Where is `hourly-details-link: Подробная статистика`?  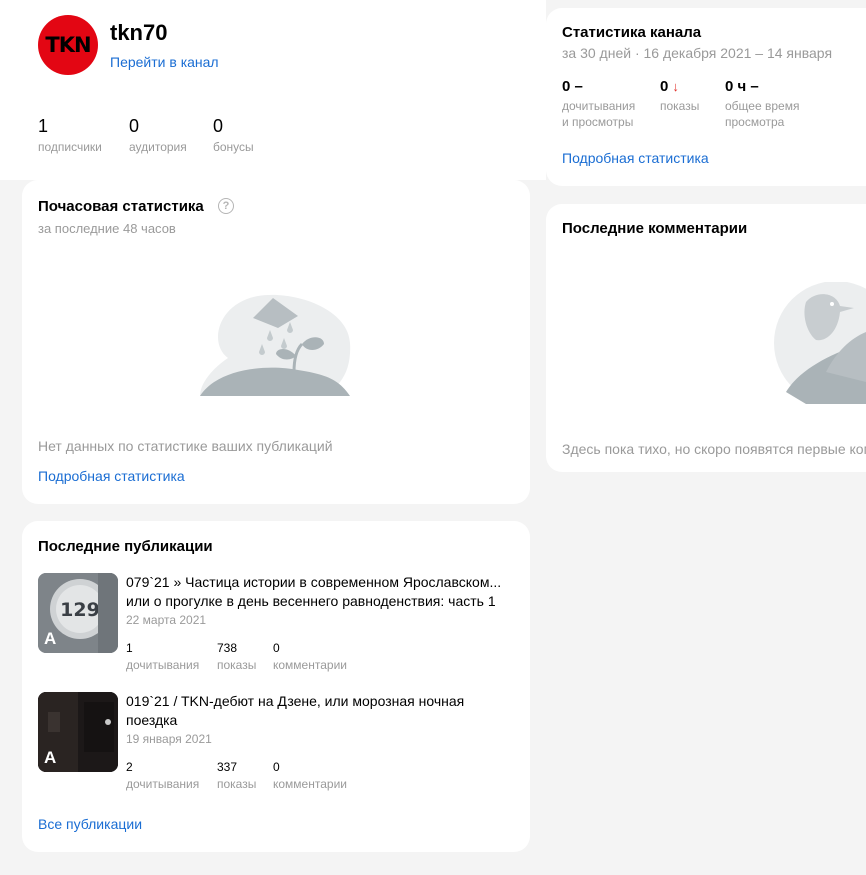
hourly-details-link: Подробная статистика is located at coordinates (111, 476).